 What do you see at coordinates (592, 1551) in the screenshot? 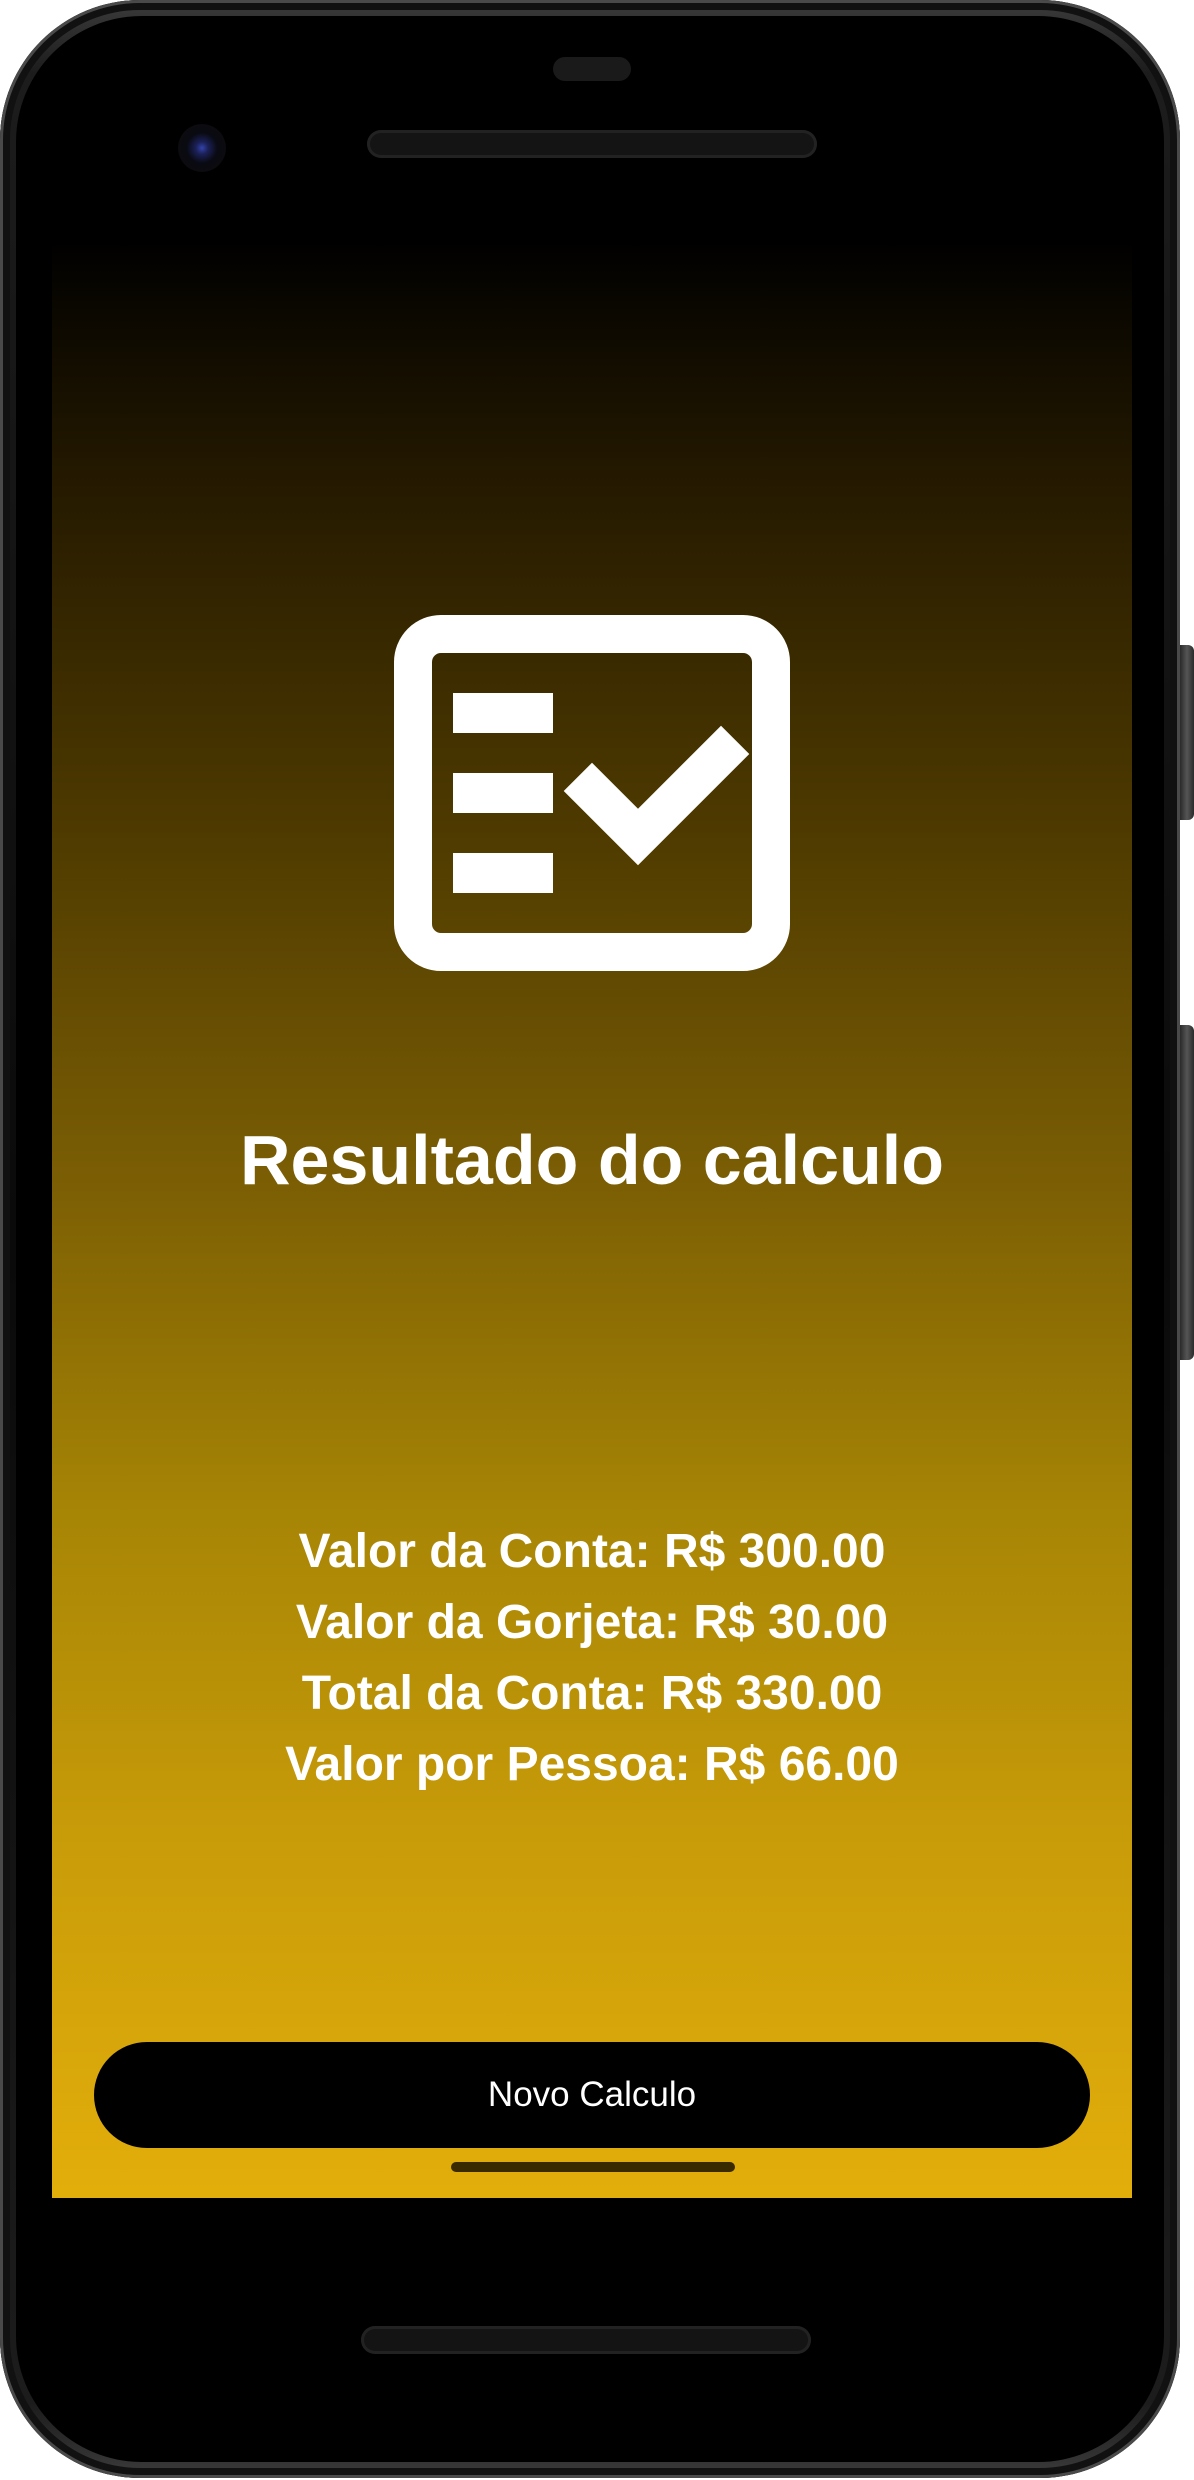
I see `bill-value-text: Valor da Conta: R$ 300.00` at bounding box center [592, 1551].